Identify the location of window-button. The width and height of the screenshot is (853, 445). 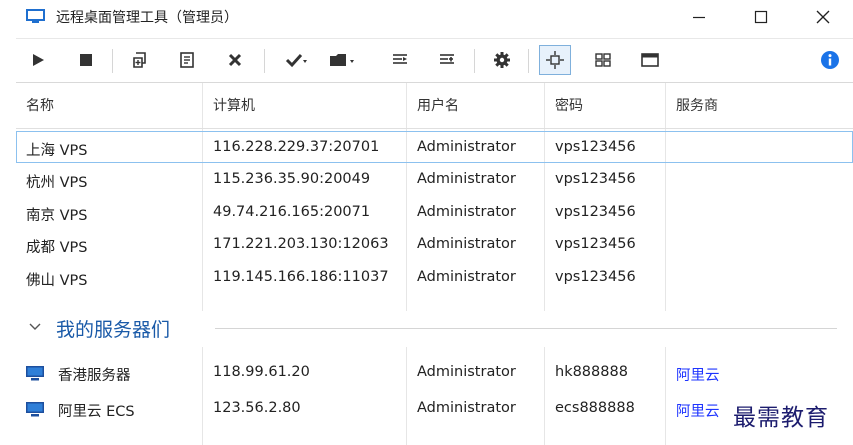
(650, 60).